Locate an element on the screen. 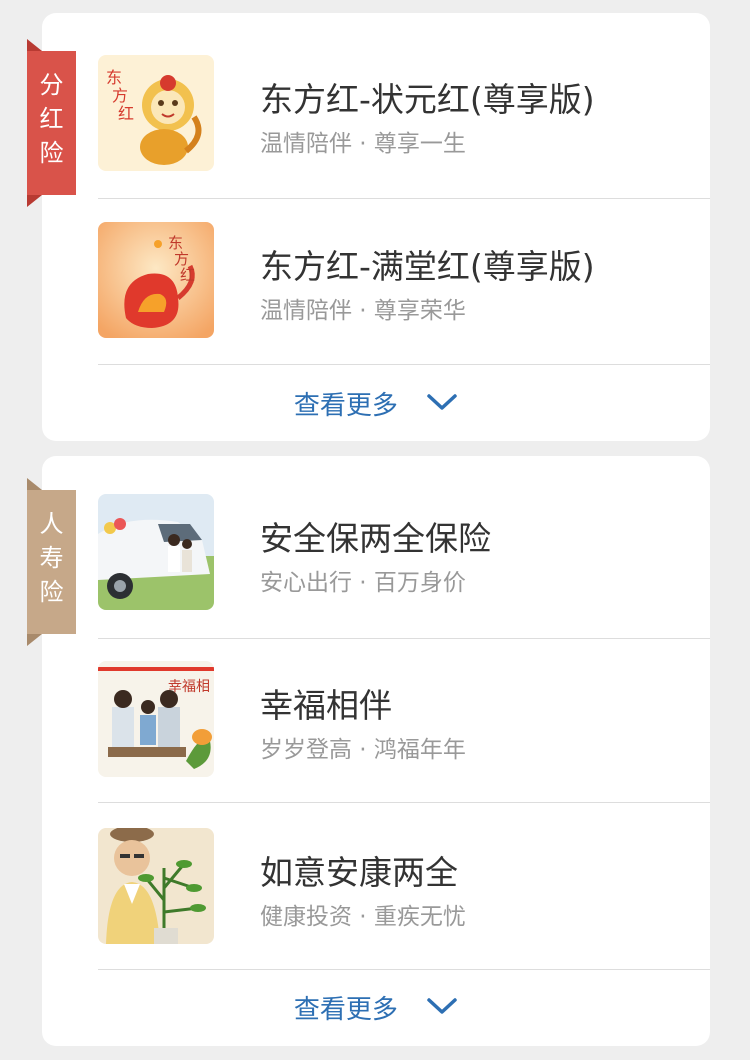  svg-text: 幸福相 is located at coordinates (189, 687).